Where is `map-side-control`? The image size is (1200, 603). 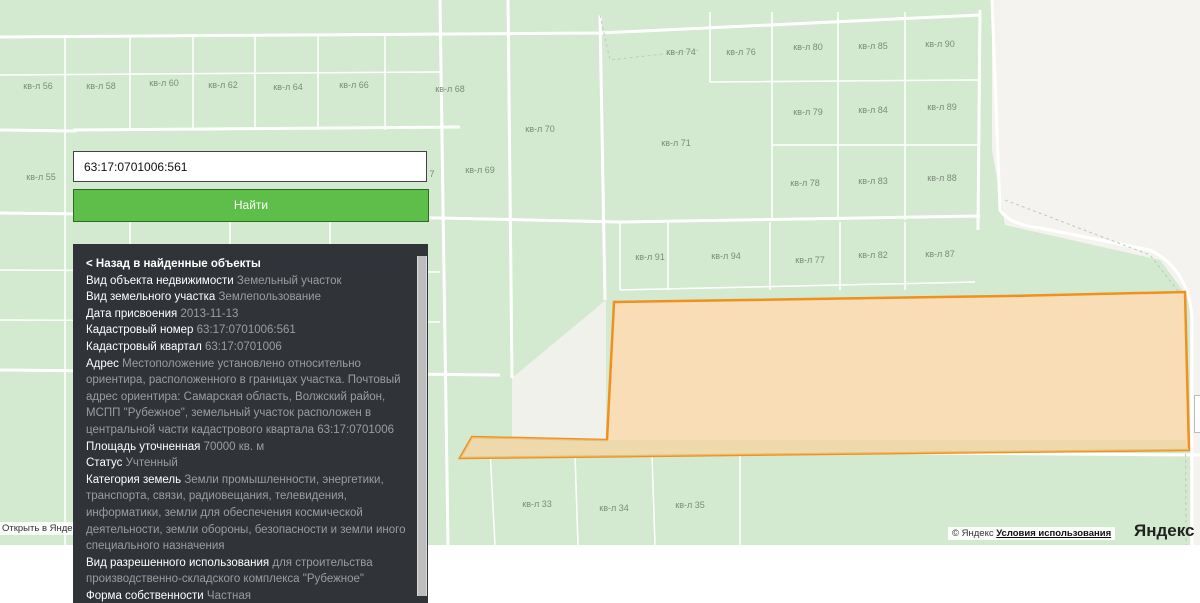 map-side-control is located at coordinates (1197, 414).